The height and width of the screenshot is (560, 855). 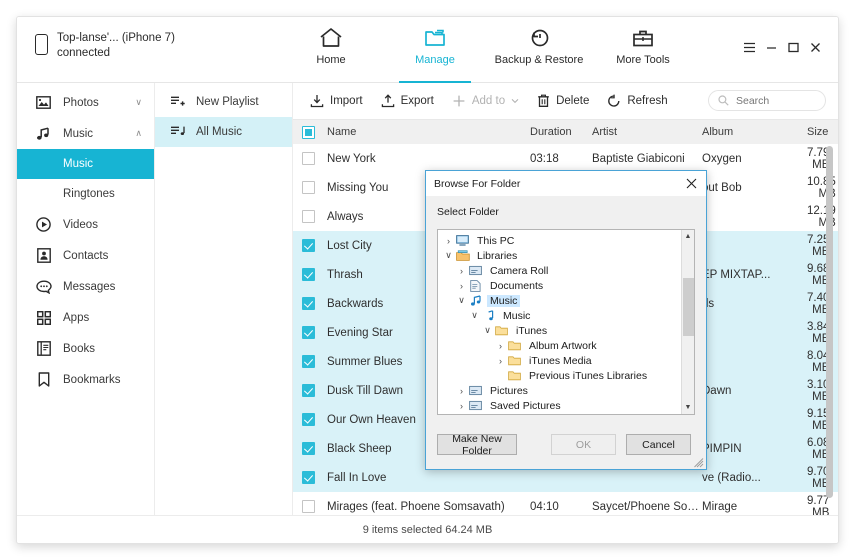 I want to click on maximize-button, so click(x=793, y=47).